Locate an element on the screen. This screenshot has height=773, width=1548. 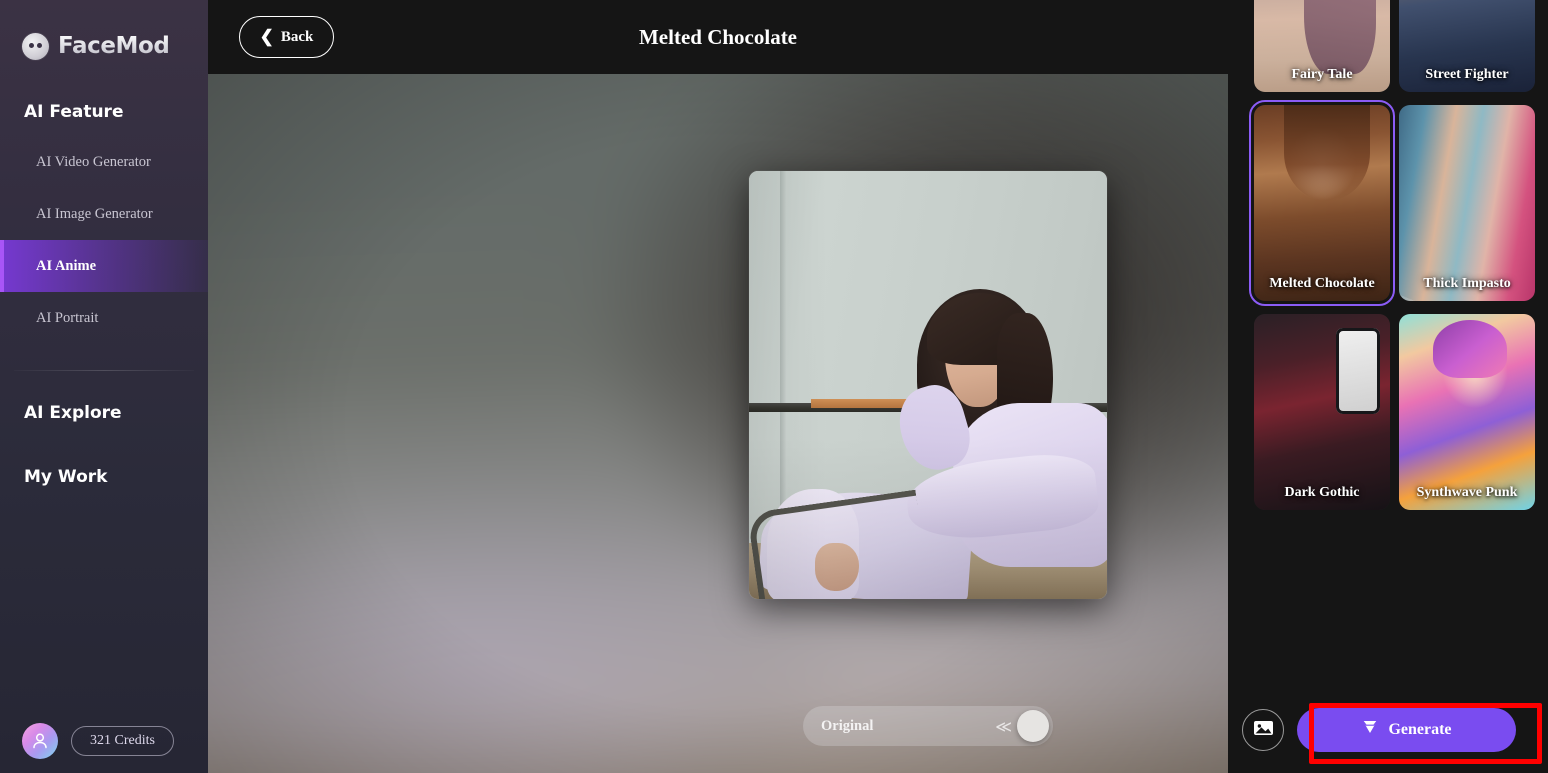
style-card-dark-gothic: Dark Gothic is located at coordinates (1322, 412).